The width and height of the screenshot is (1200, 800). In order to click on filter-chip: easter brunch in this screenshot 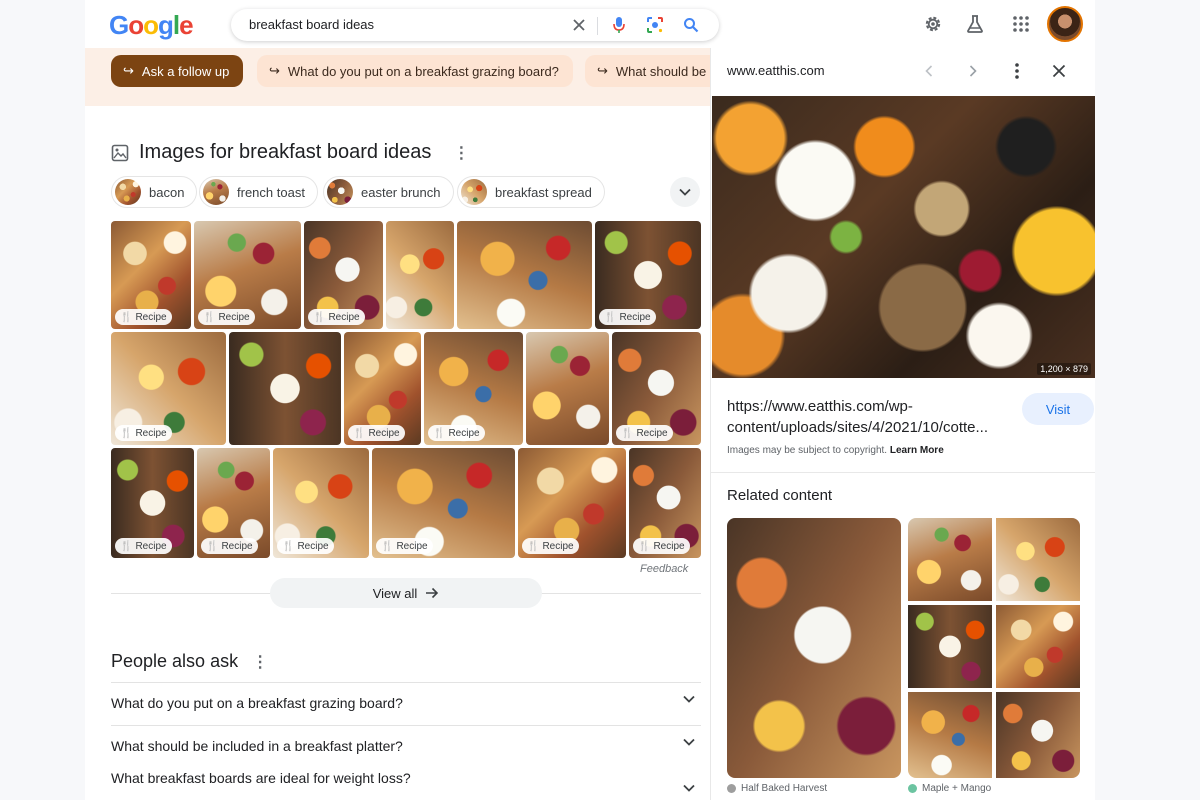, I will do `click(388, 192)`.